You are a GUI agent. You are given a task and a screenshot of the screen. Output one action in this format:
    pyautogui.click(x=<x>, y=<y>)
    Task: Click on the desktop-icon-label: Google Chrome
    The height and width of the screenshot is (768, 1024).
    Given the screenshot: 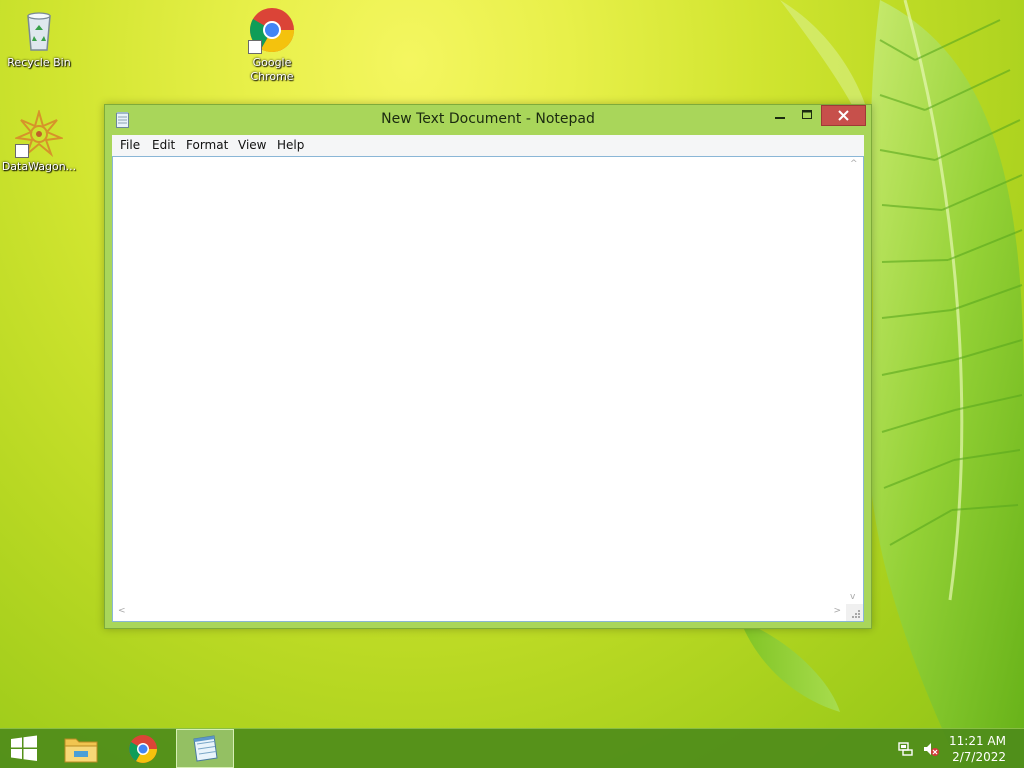 What is the action you would take?
    pyautogui.click(x=272, y=69)
    